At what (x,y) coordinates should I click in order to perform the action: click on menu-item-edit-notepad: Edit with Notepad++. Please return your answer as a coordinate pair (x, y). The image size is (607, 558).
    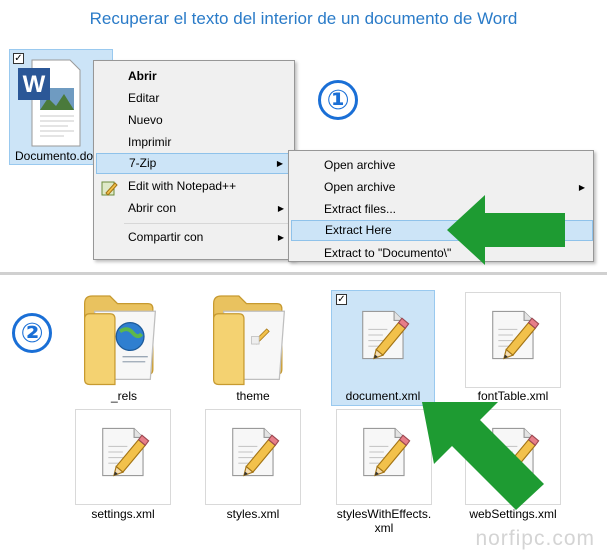
    Looking at the image, I should click on (194, 186).